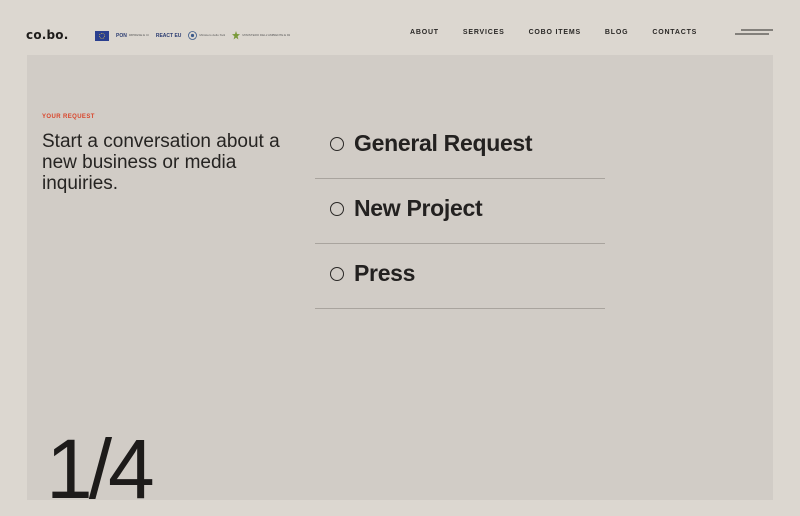 Image resolution: width=800 pixels, height=516 pixels. Describe the element at coordinates (418, 208) in the screenshot. I see `option-label: New Project` at that location.